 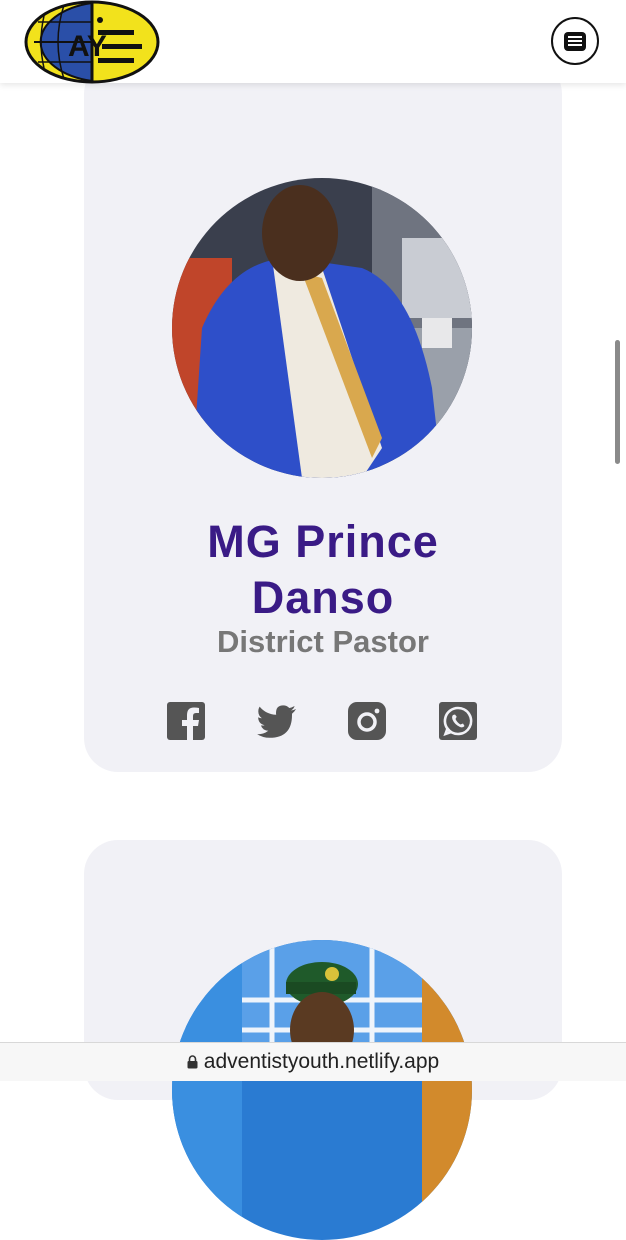 What do you see at coordinates (276, 721) in the screenshot?
I see `twitter-icon` at bounding box center [276, 721].